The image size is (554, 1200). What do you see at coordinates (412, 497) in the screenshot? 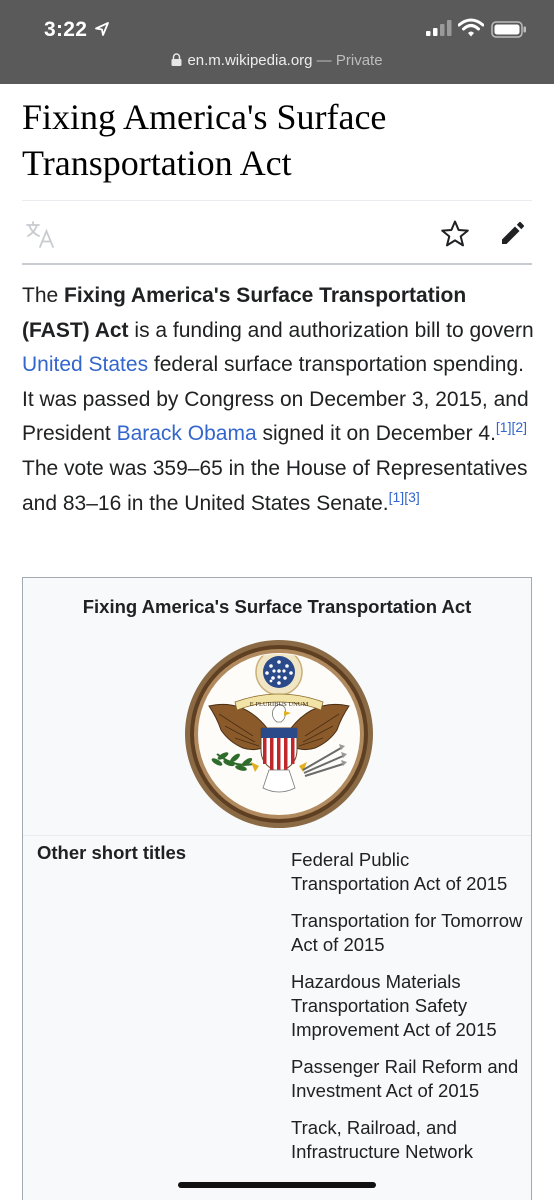
I see `reference-3: [3]` at bounding box center [412, 497].